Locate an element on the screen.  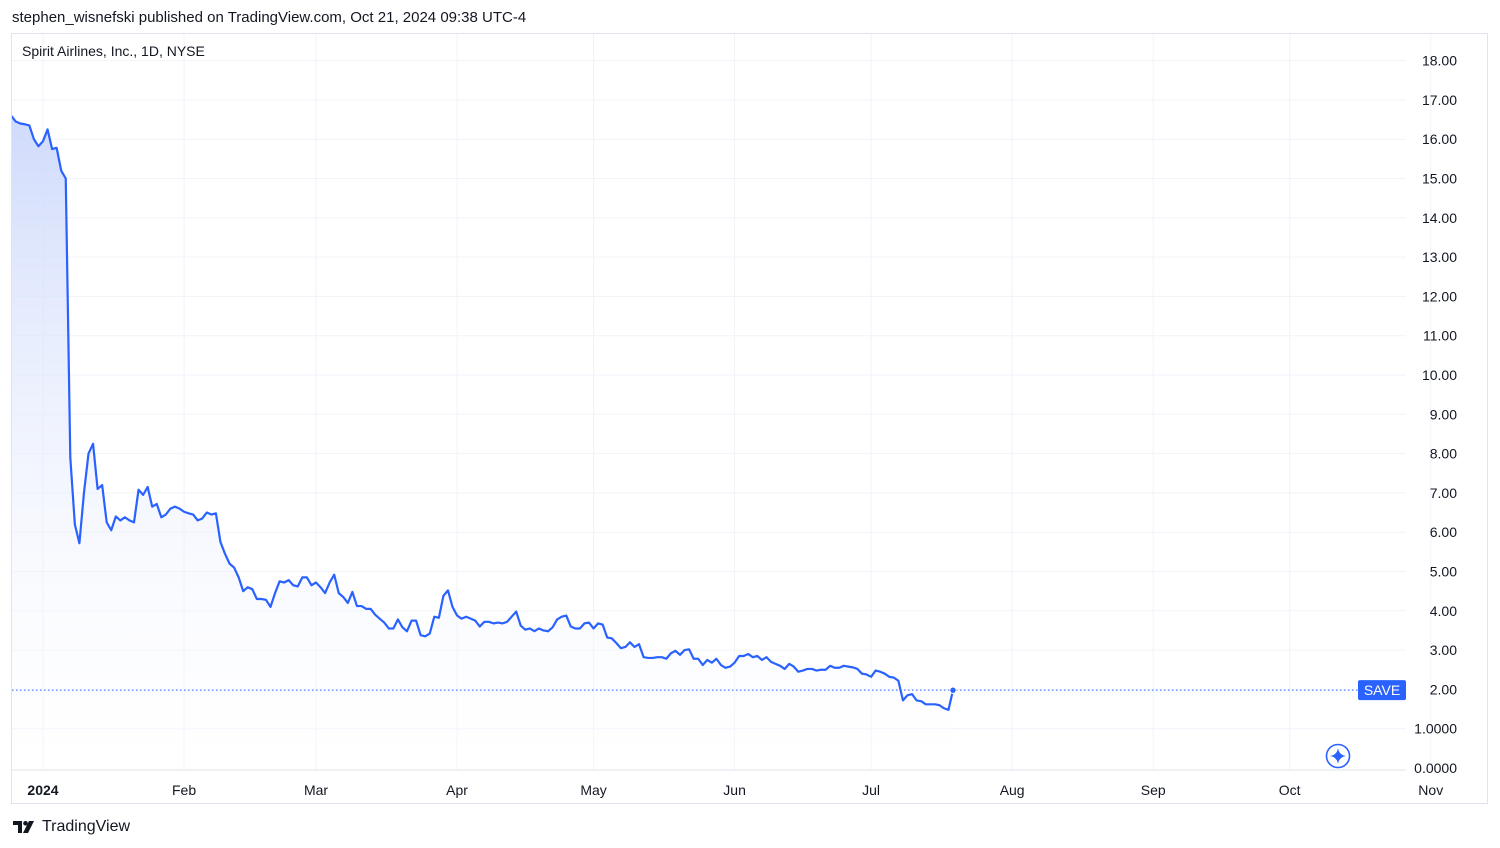
x-tick-label: Nov is located at coordinates (1430, 790).